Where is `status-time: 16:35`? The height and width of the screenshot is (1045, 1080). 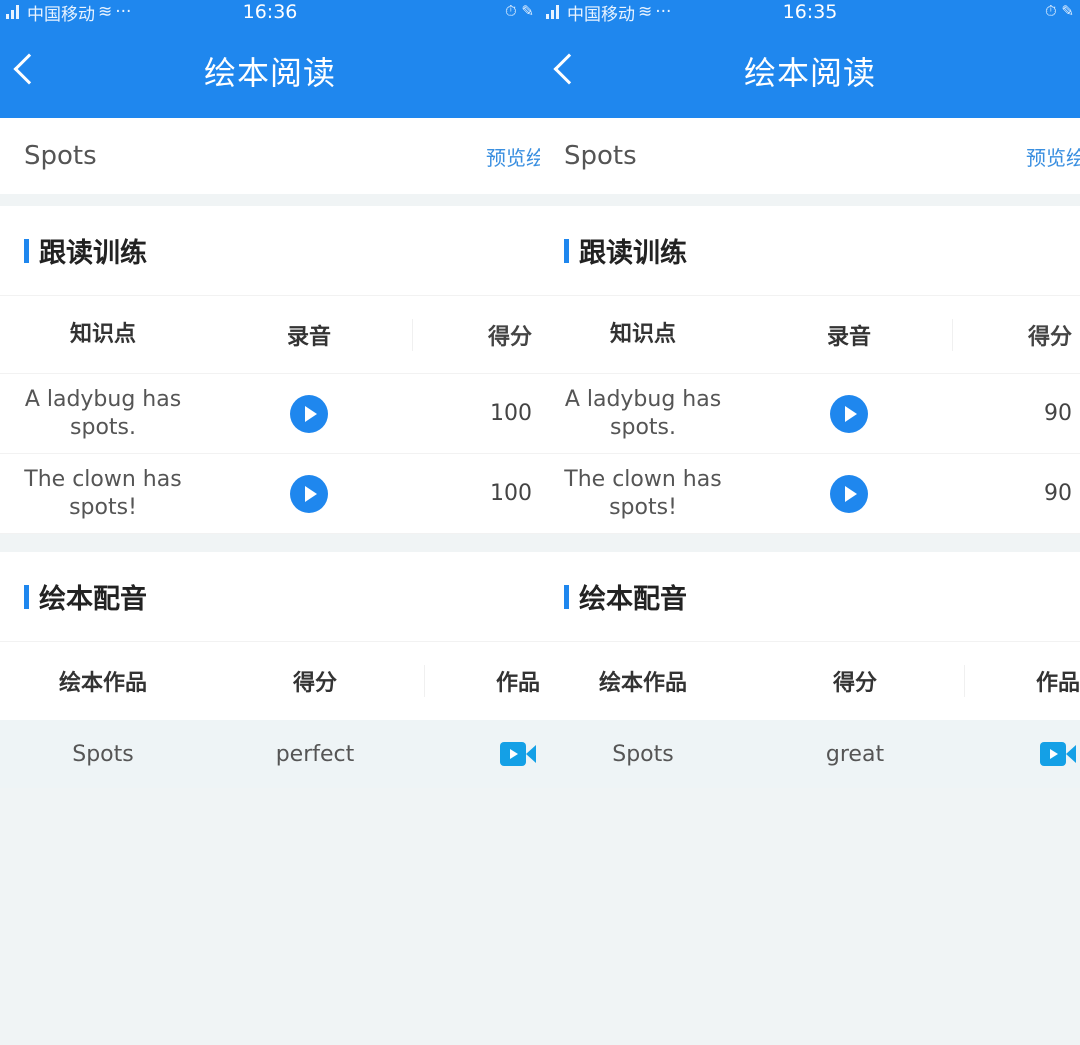 status-time: 16:35 is located at coordinates (810, 12).